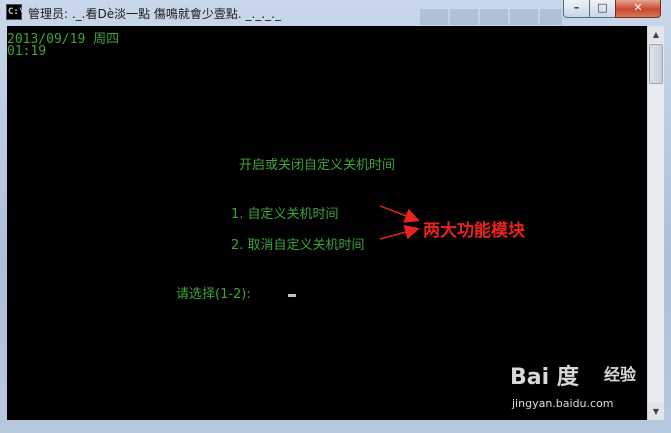 Image resolution: width=671 pixels, height=433 pixels. Describe the element at coordinates (576, 9) in the screenshot. I see `minimize-button: –` at that location.